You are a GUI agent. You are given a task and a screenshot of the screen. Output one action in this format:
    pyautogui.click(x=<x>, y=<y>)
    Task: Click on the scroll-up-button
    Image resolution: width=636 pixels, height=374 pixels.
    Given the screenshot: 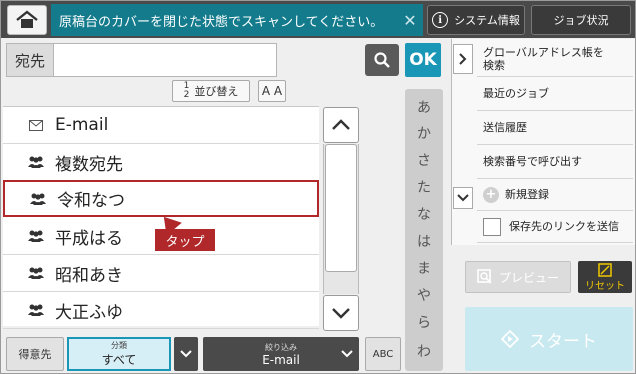 What is the action you would take?
    pyautogui.click(x=341, y=125)
    